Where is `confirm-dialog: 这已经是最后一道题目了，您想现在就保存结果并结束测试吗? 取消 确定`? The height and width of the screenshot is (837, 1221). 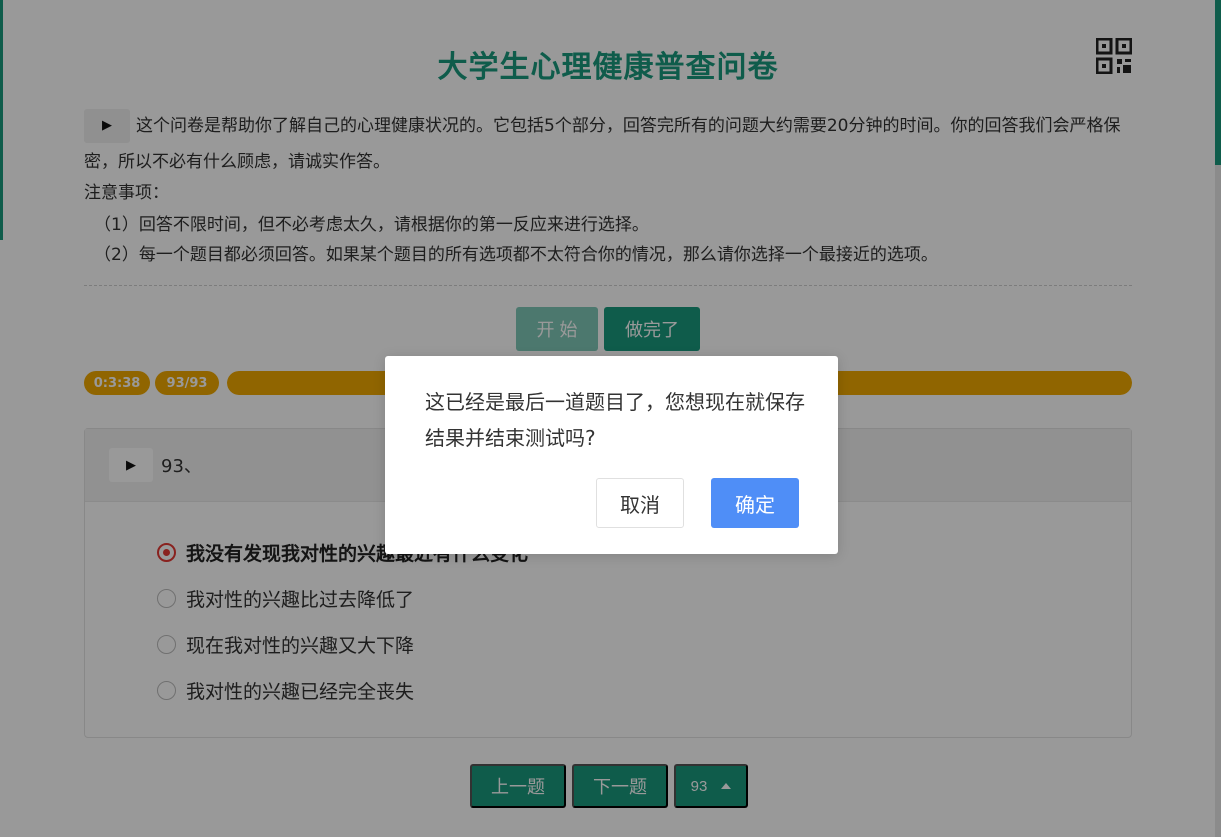 confirm-dialog: 这已经是最后一道题目了，您想现在就保存结果并结束测试吗? 取消 确定 is located at coordinates (611, 455).